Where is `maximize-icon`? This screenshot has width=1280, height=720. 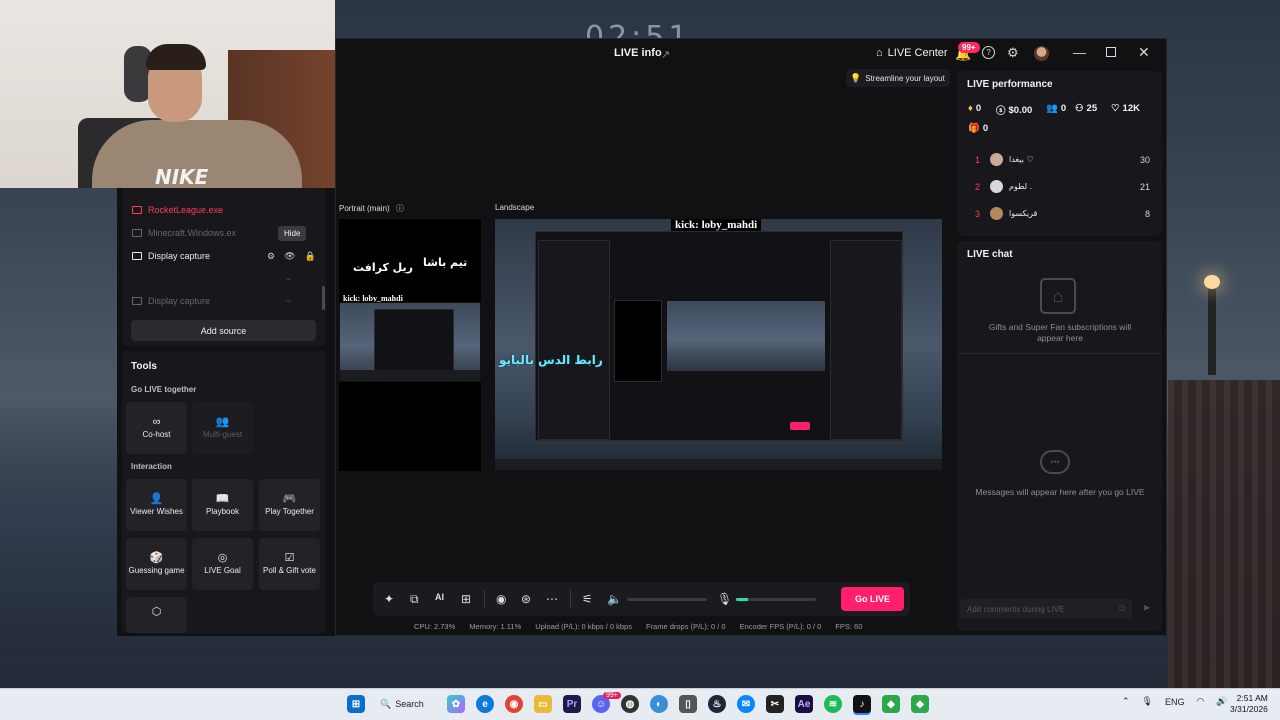
maximize-icon is located at coordinates (1111, 52).